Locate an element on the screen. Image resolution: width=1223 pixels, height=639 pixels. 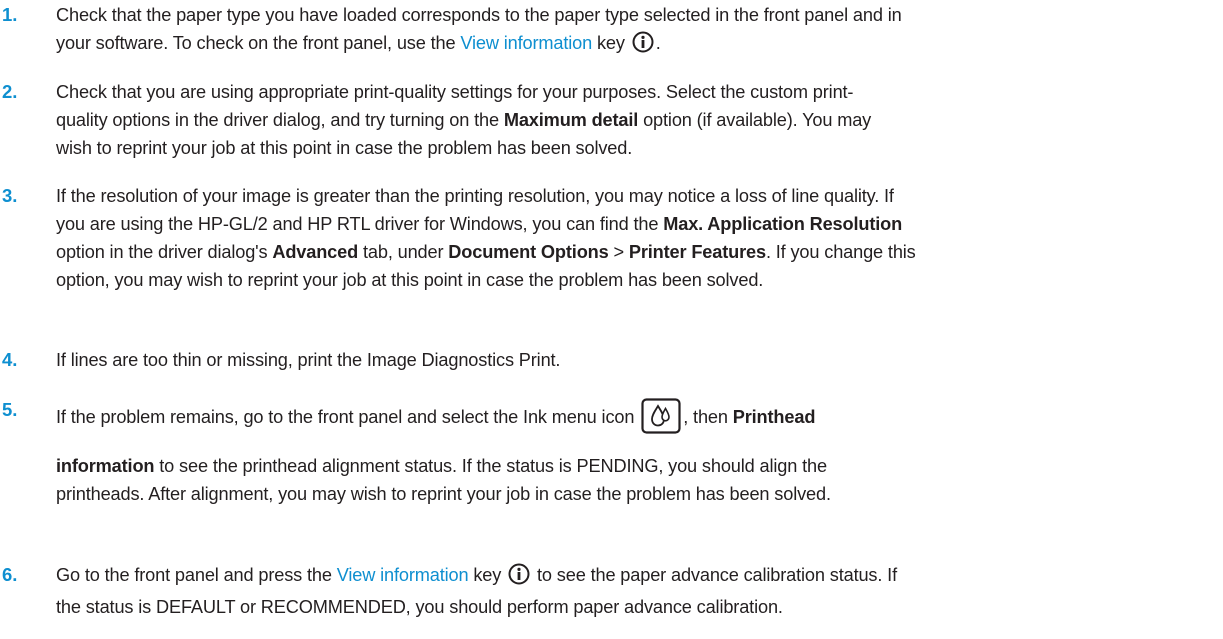
step-number: 4. is located at coordinates (10, 359).